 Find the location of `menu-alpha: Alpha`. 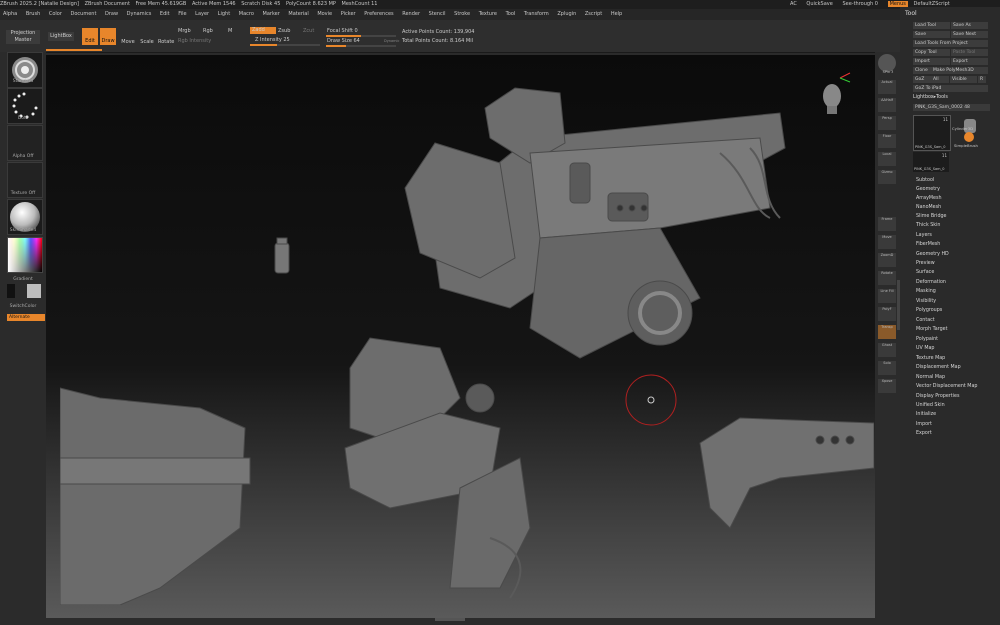

menu-alpha: Alpha is located at coordinates (10, 14).